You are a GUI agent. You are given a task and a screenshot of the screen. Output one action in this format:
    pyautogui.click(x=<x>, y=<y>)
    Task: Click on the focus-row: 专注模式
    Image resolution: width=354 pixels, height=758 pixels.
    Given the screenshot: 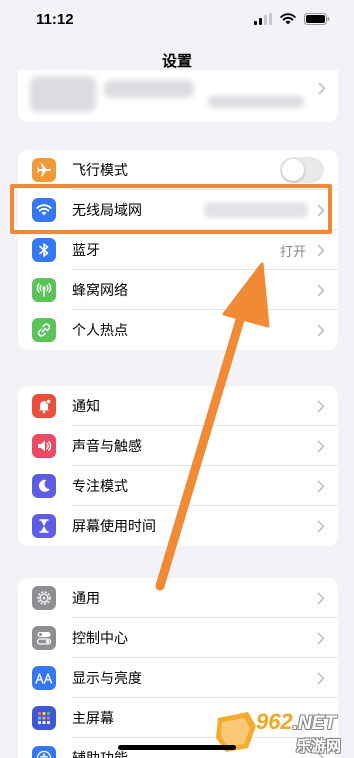 What is the action you would take?
    pyautogui.click(x=178, y=486)
    